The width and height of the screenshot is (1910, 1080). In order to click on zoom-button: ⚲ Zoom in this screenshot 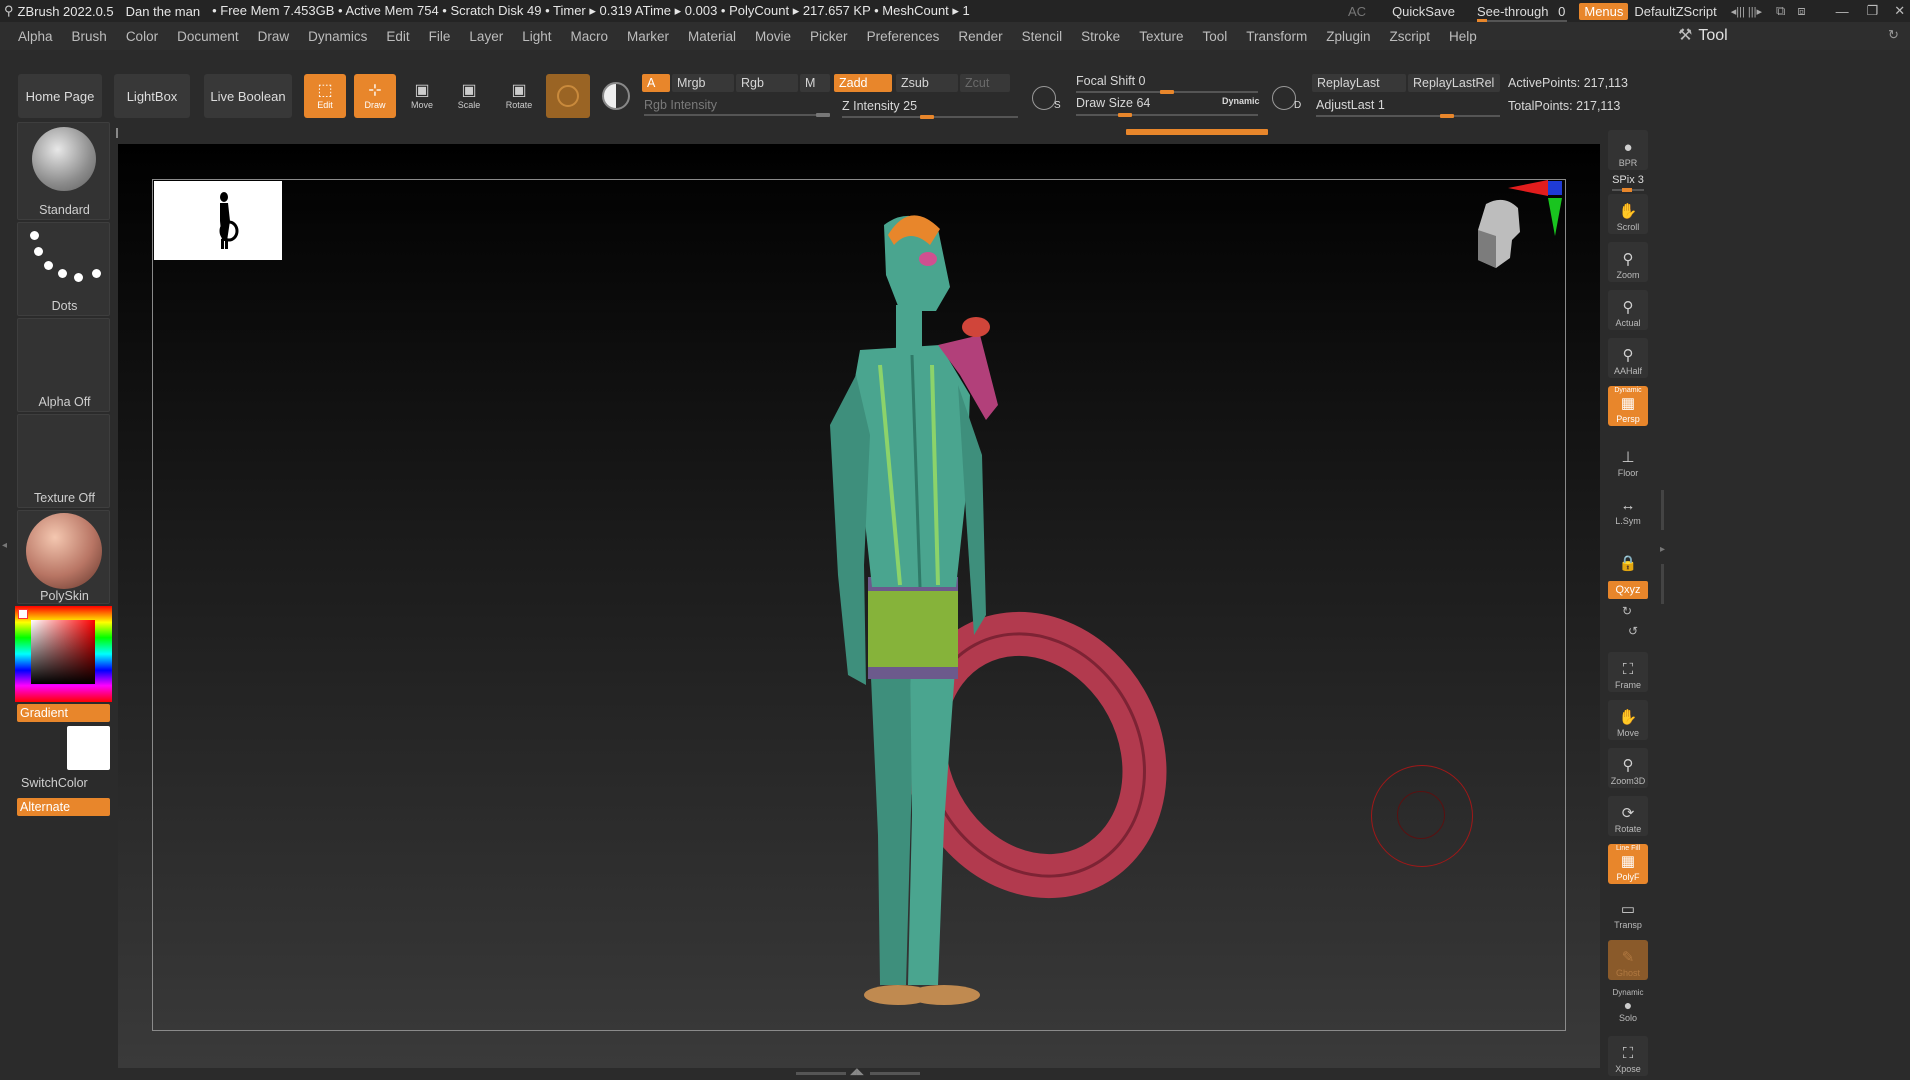, I will do `click(1628, 262)`.